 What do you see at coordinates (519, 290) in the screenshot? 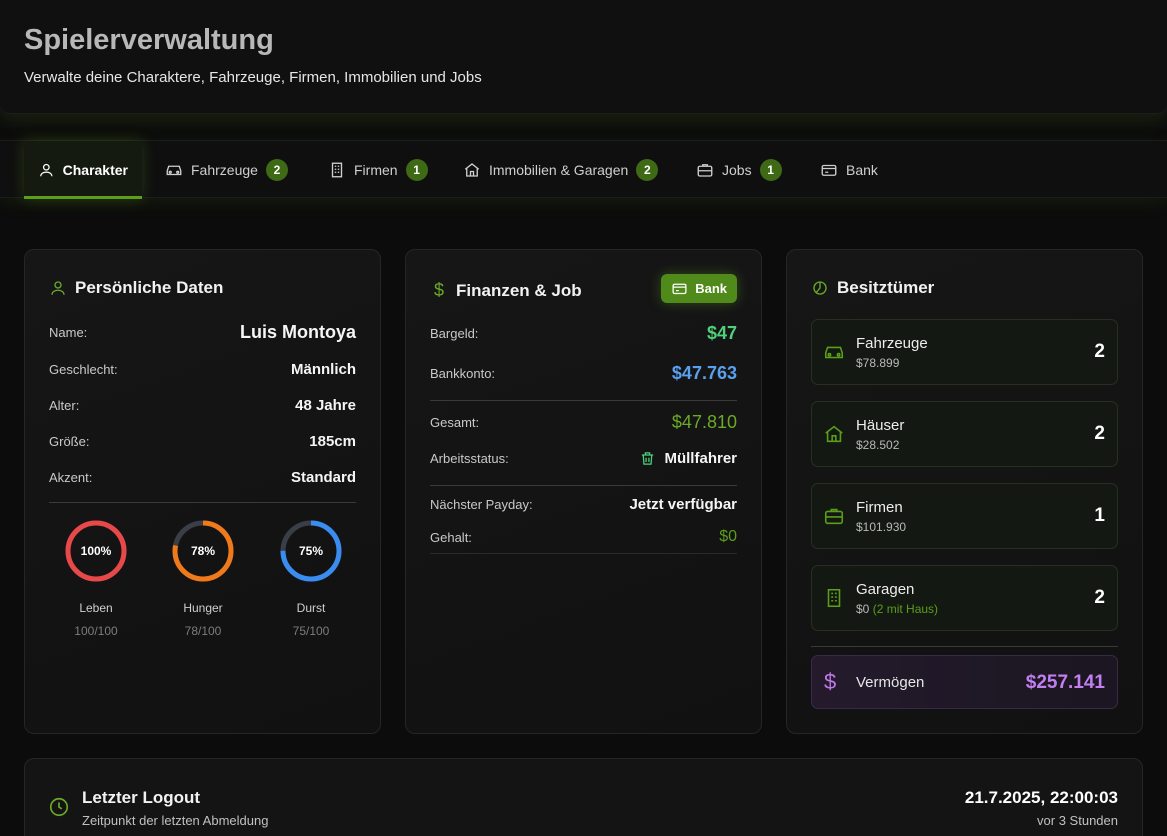
I see `card-title: Finanzen & Job` at bounding box center [519, 290].